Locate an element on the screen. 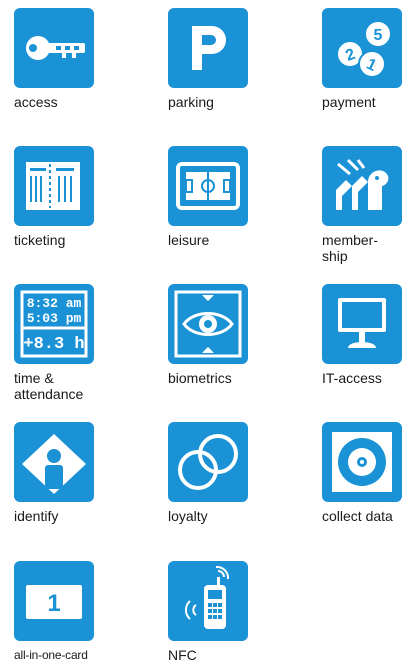 Image resolution: width=410 pixels, height=664 pixels. tile-nfc: NFC is located at coordinates (208, 612).